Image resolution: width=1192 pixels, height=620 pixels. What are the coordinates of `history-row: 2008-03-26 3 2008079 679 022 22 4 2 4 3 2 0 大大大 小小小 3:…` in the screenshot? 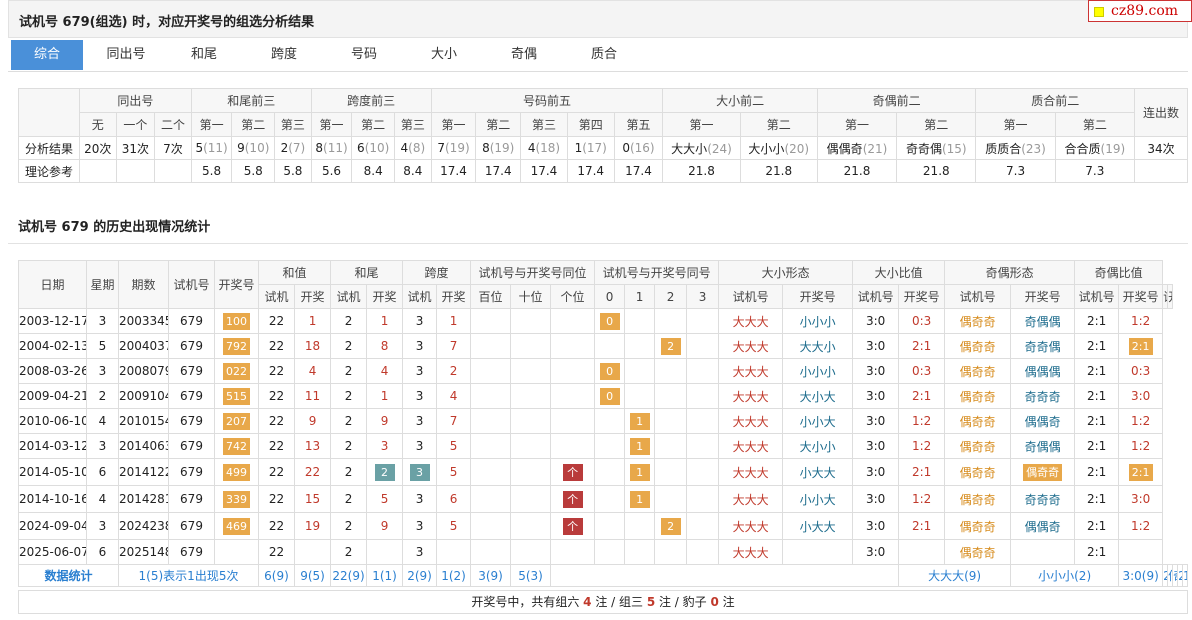 It's located at (603, 371).